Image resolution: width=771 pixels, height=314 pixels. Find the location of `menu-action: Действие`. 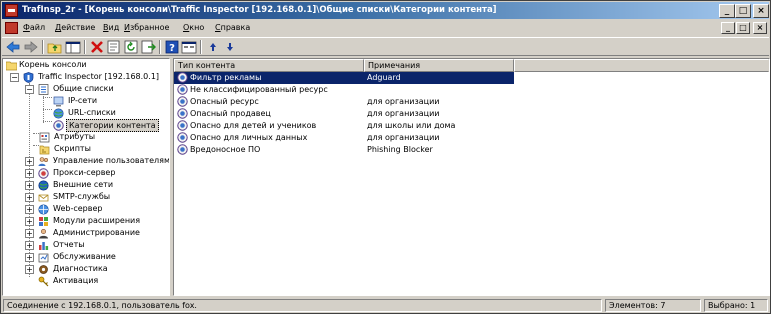

menu-action: Действие is located at coordinates (75, 27).